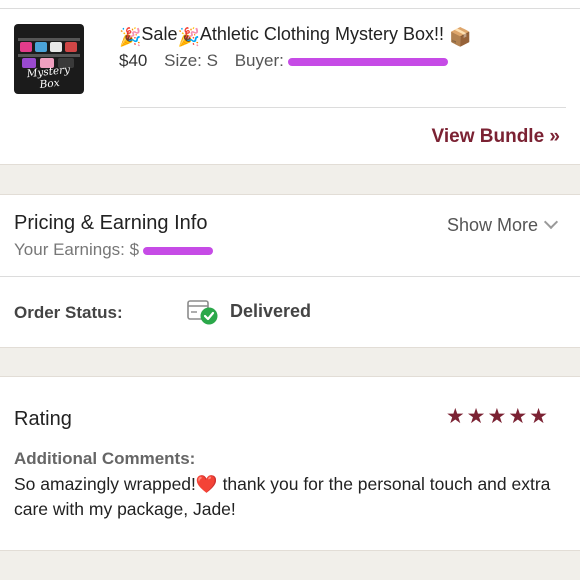  Describe the element at coordinates (43, 419) in the screenshot. I see `rating-title: Rating` at that location.